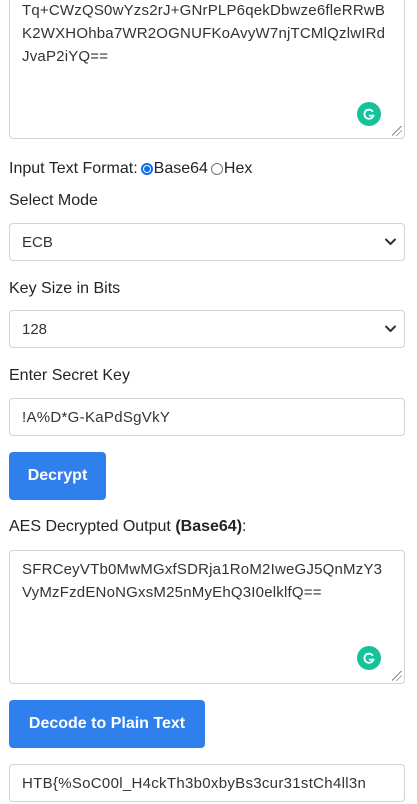 Image resolution: width=417 pixels, height=804 pixels. I want to click on radio-base64-label: Base64, so click(180, 168).